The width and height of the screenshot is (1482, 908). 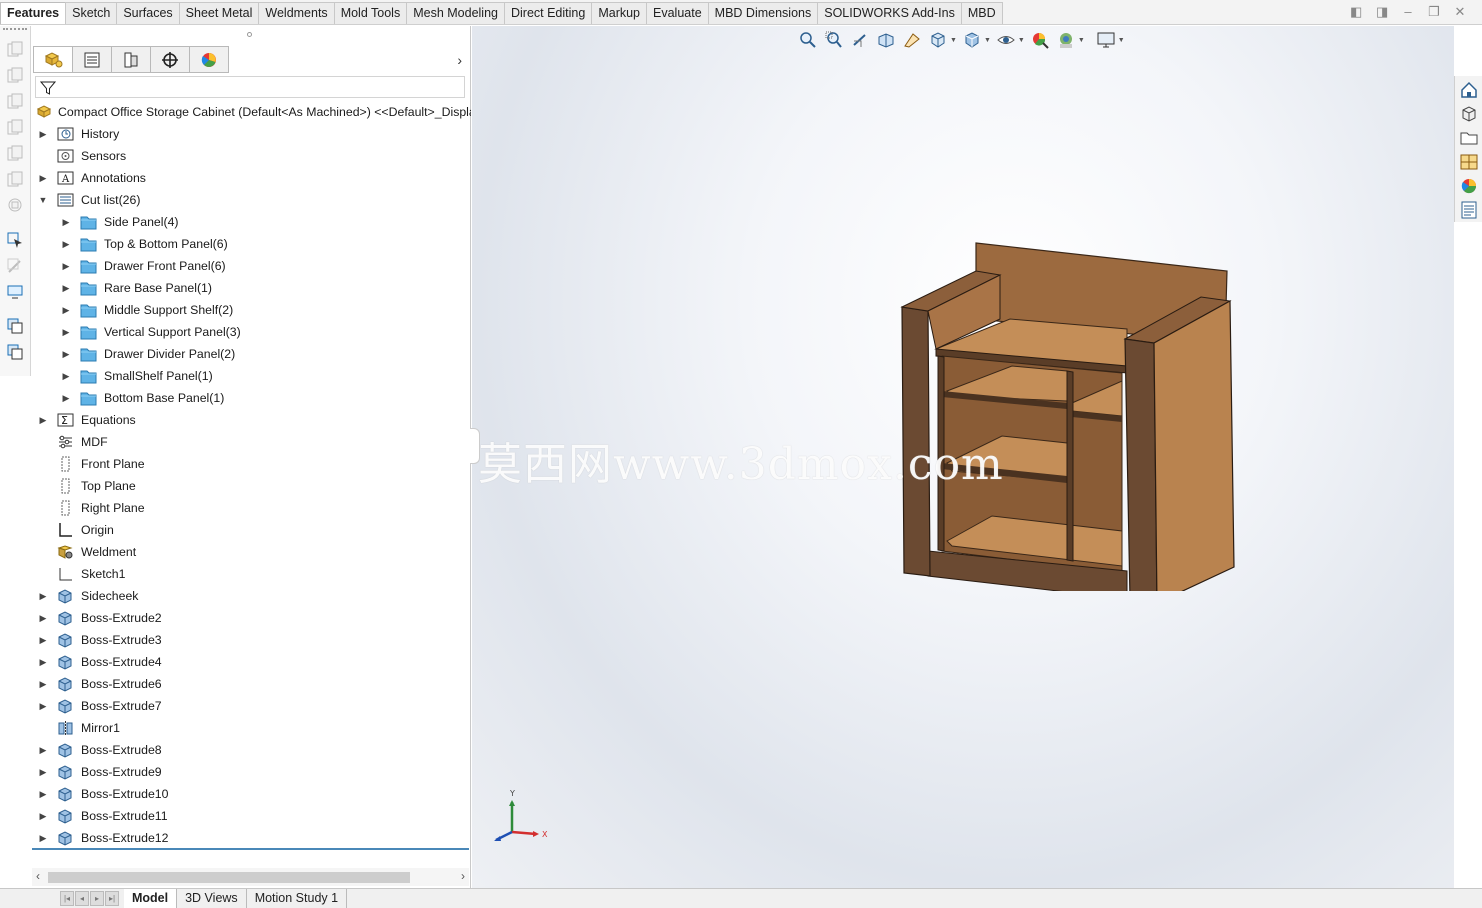 I want to click on hide-show-icon, so click(x=1006, y=40).